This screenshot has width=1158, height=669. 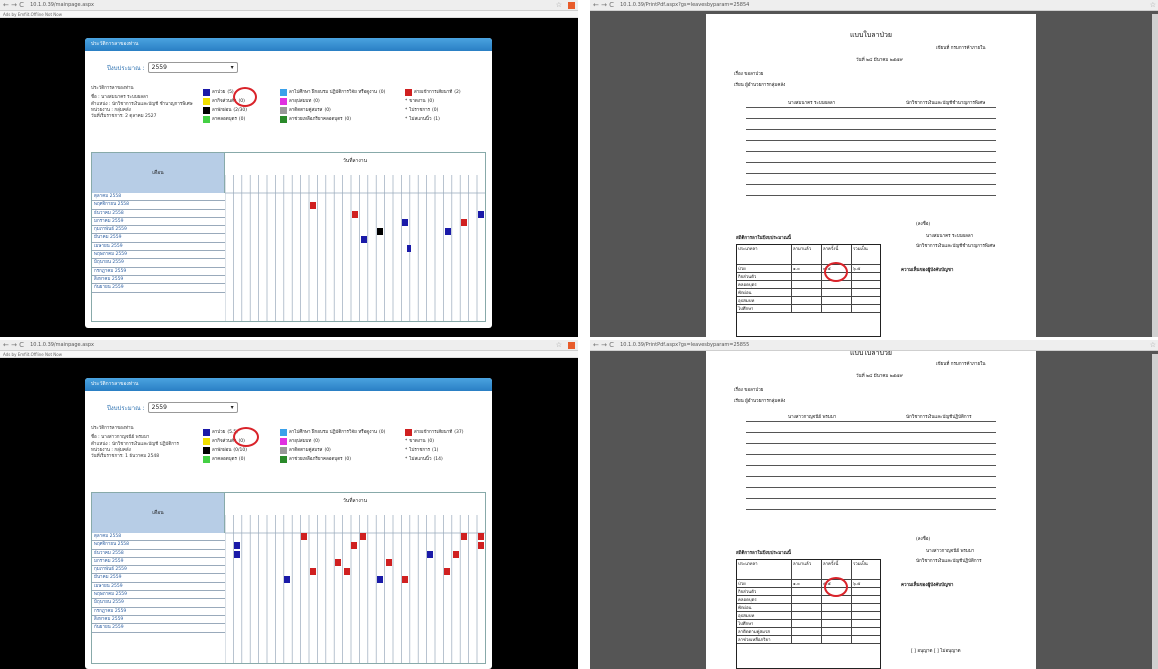 I want to click on table-row: พักผ่อน, so click(x=808, y=608).